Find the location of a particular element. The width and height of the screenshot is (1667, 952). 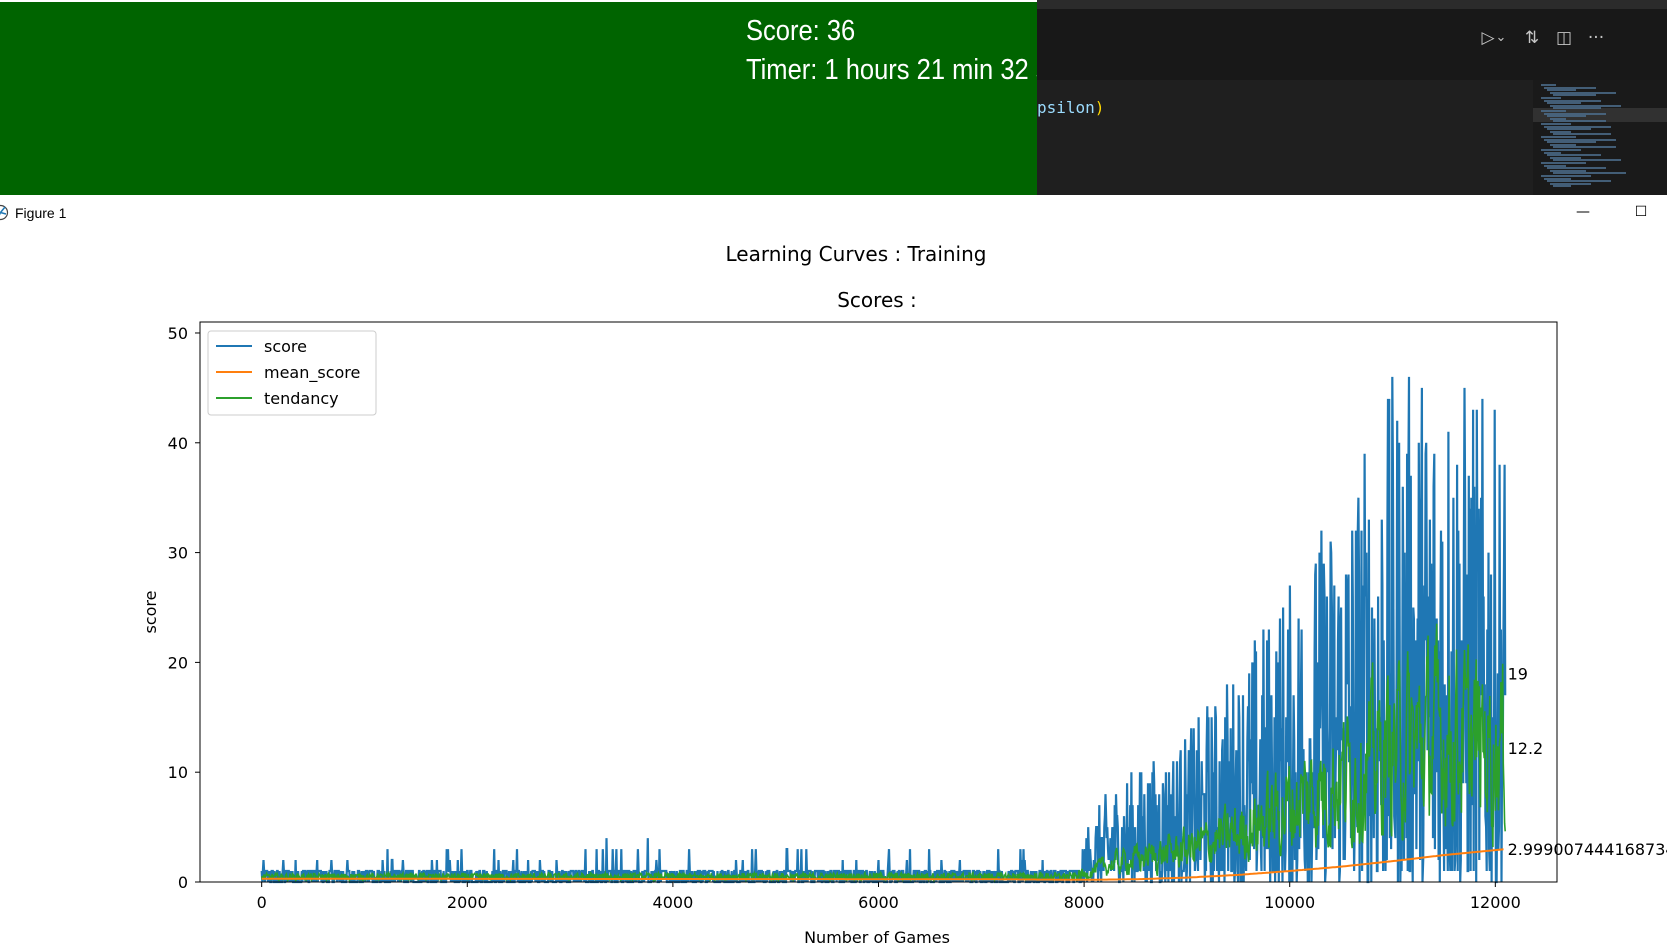

x-axis: 0 2000 4000 6000 8000 10000 12000 is located at coordinates (889, 897).